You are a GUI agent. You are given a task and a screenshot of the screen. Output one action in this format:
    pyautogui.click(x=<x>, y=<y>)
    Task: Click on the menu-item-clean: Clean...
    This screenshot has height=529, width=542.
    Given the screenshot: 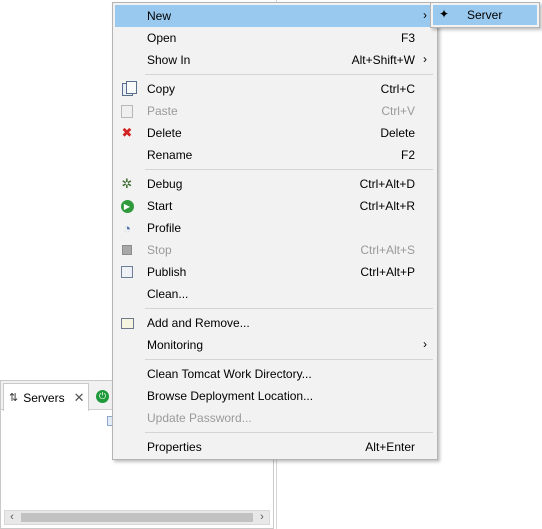 What is the action you would take?
    pyautogui.click(x=275, y=294)
    